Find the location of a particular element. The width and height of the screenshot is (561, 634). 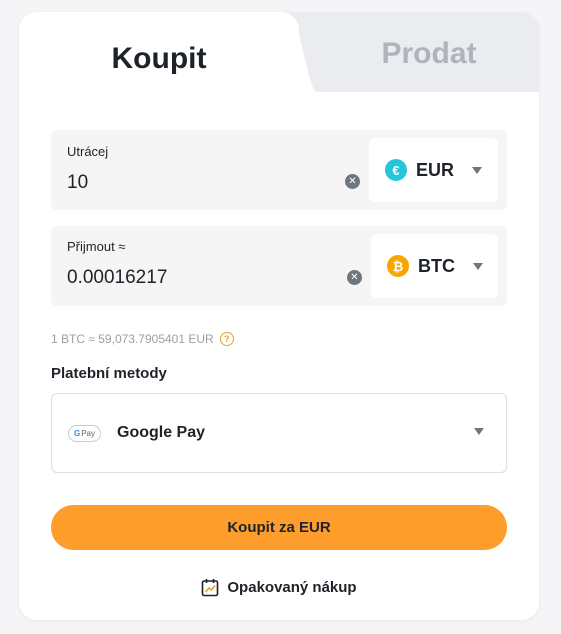

recurring-buy-label: Opakovaný nákup is located at coordinates (292, 587).